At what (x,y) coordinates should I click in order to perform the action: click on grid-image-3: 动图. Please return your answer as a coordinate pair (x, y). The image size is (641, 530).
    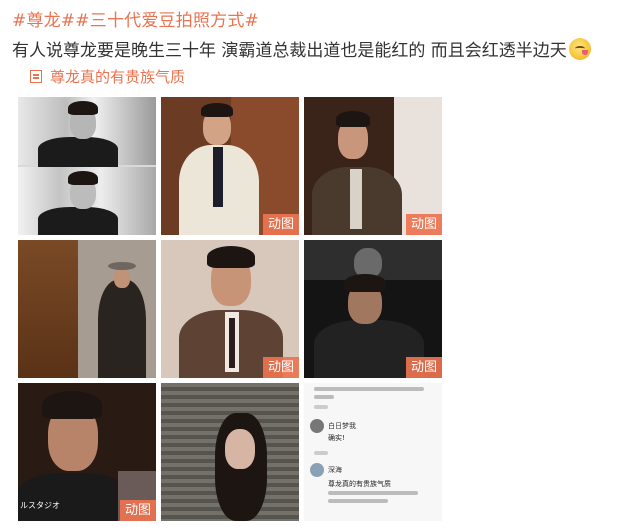
    Looking at the image, I should click on (373, 166).